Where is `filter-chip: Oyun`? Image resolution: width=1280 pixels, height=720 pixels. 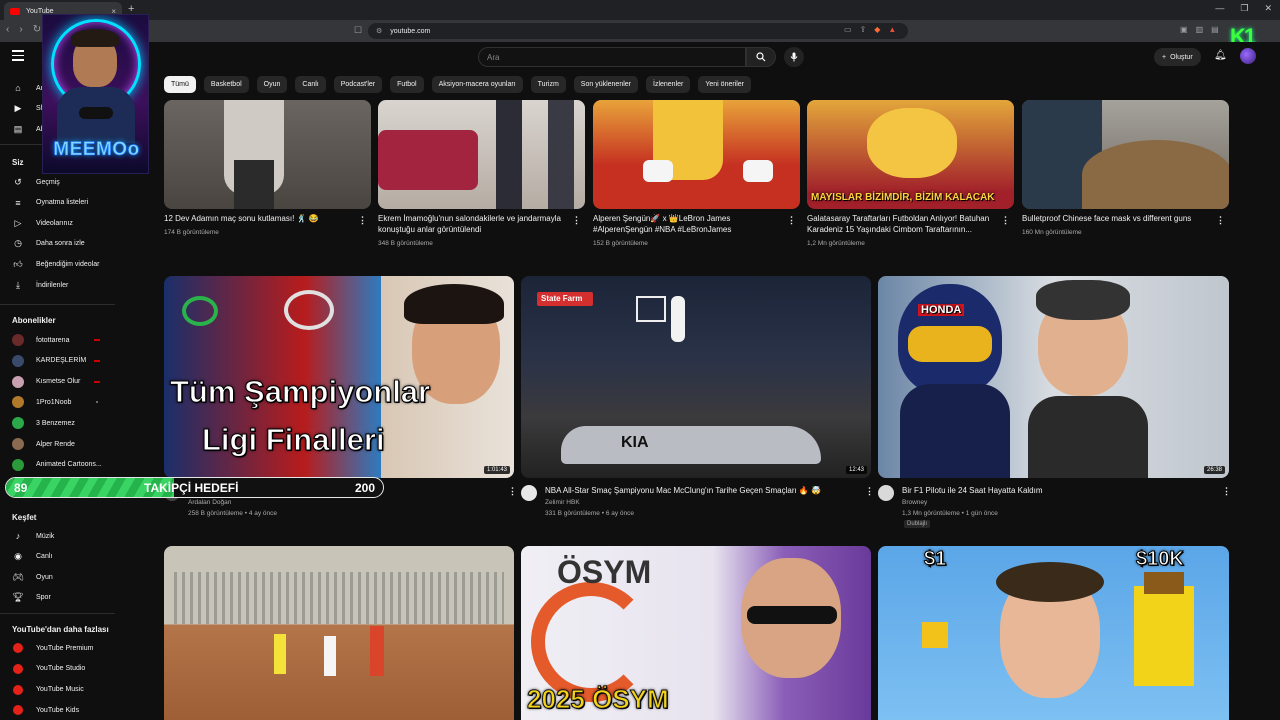
filter-chip: Oyun is located at coordinates (272, 84).